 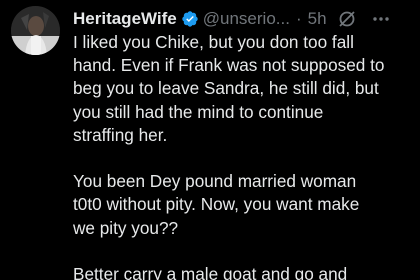 I want to click on grok-icon, so click(x=347, y=19).